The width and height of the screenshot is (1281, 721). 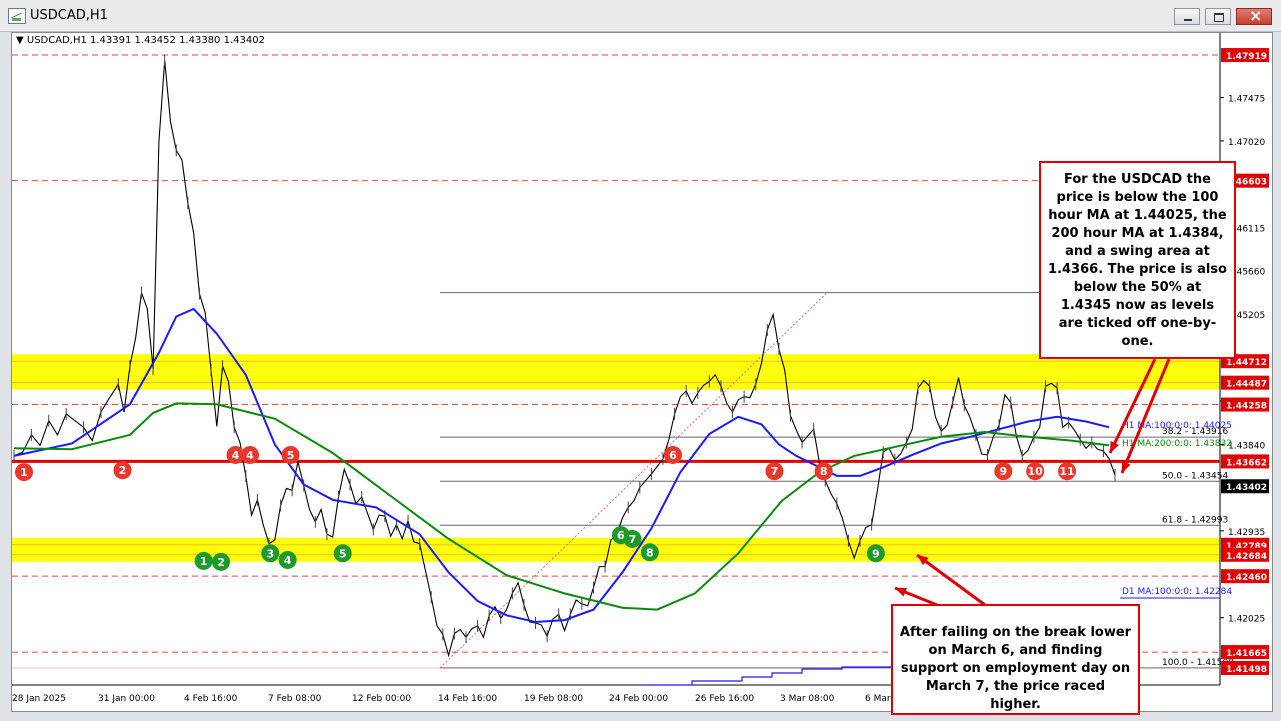 What do you see at coordinates (123, 470) in the screenshot?
I see `red-label-1-text: 2` at bounding box center [123, 470].